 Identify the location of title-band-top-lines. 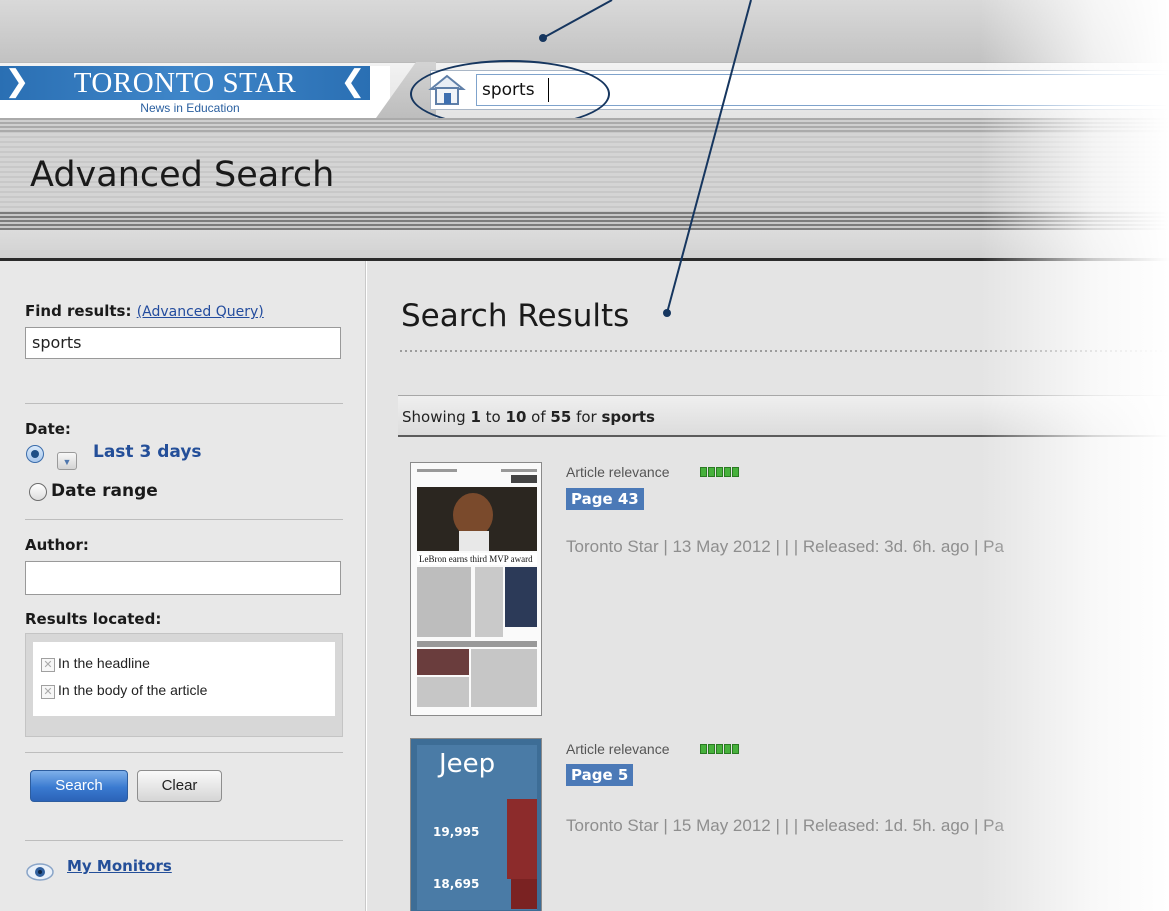
(584, 125).